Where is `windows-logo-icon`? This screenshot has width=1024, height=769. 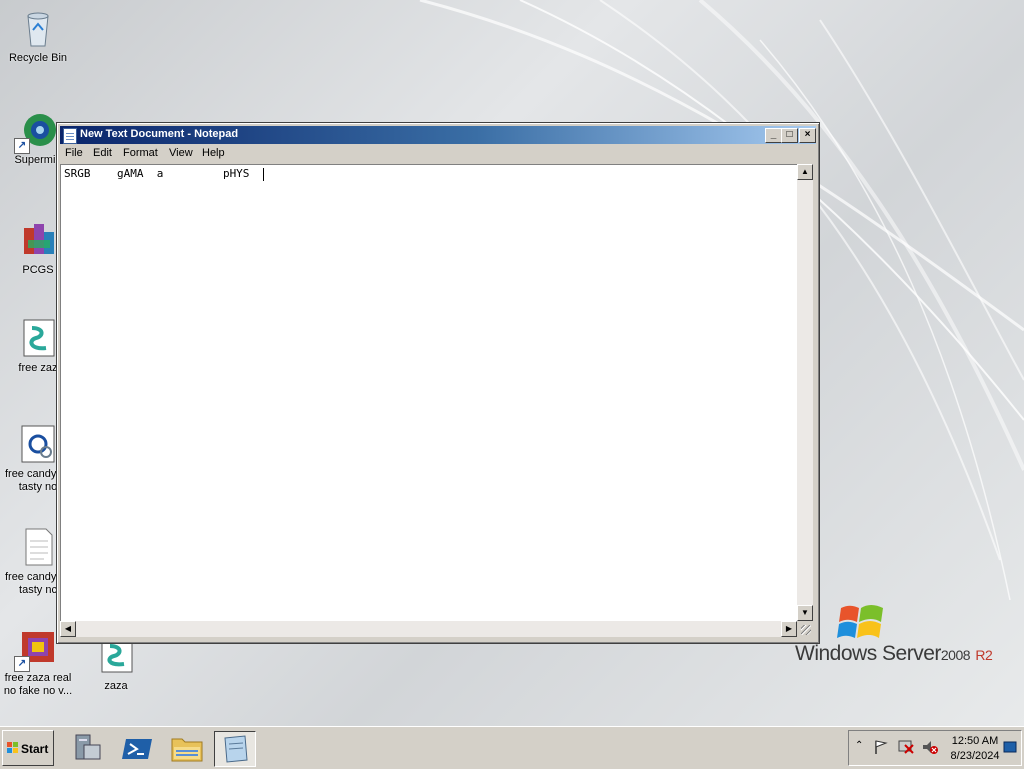
windows-logo-icon is located at coordinates (12, 747).